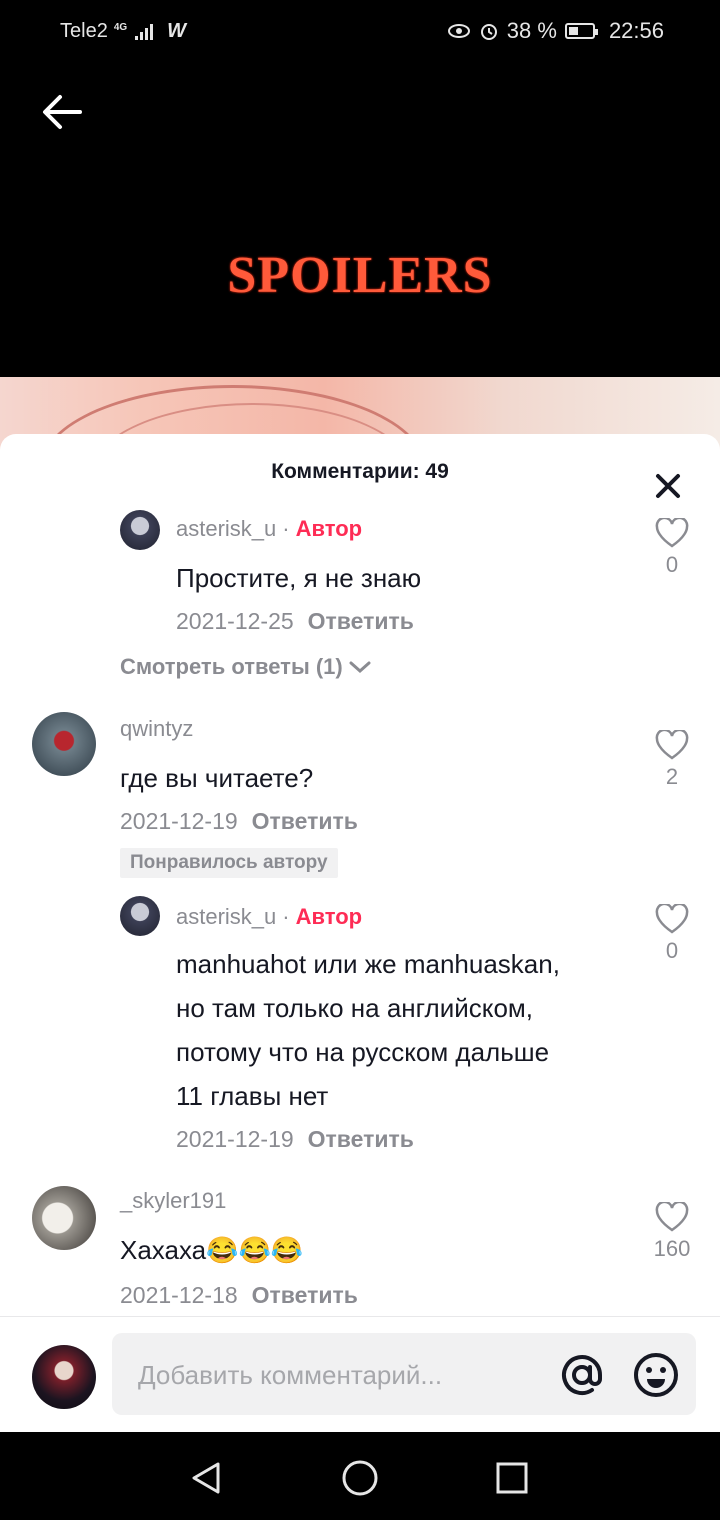 Image resolution: width=720 pixels, height=1520 pixels. Describe the element at coordinates (231, 666) in the screenshot. I see `view-replies-label: Смотреть ответы (1)` at that location.